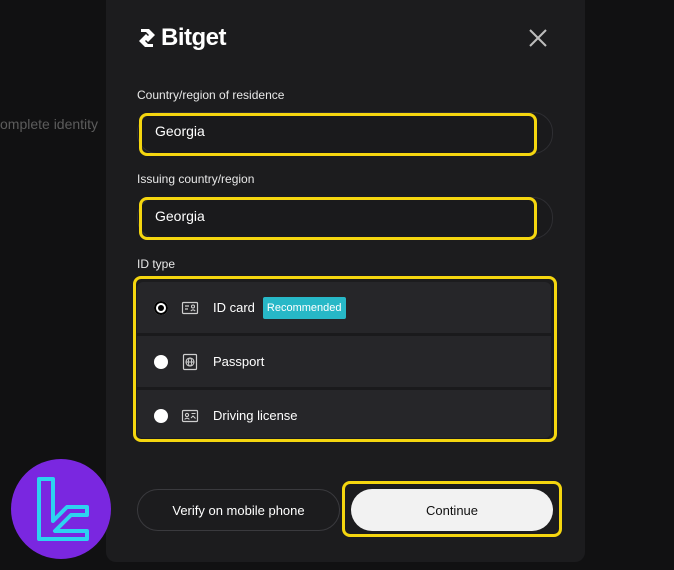  Describe the element at coordinates (180, 216) in the screenshot. I see `issuing-value: Georgia` at that location.